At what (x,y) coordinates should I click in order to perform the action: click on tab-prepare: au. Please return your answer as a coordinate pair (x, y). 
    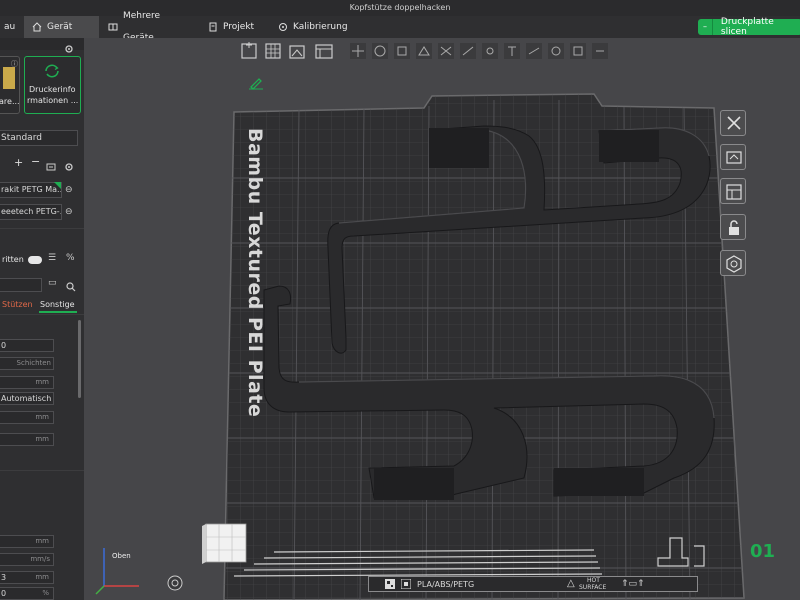
    Looking at the image, I should click on (12, 27).